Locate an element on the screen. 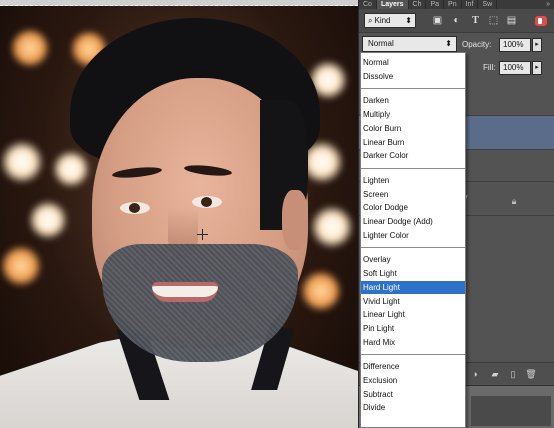  canvas-top-edge is located at coordinates (179, 3).